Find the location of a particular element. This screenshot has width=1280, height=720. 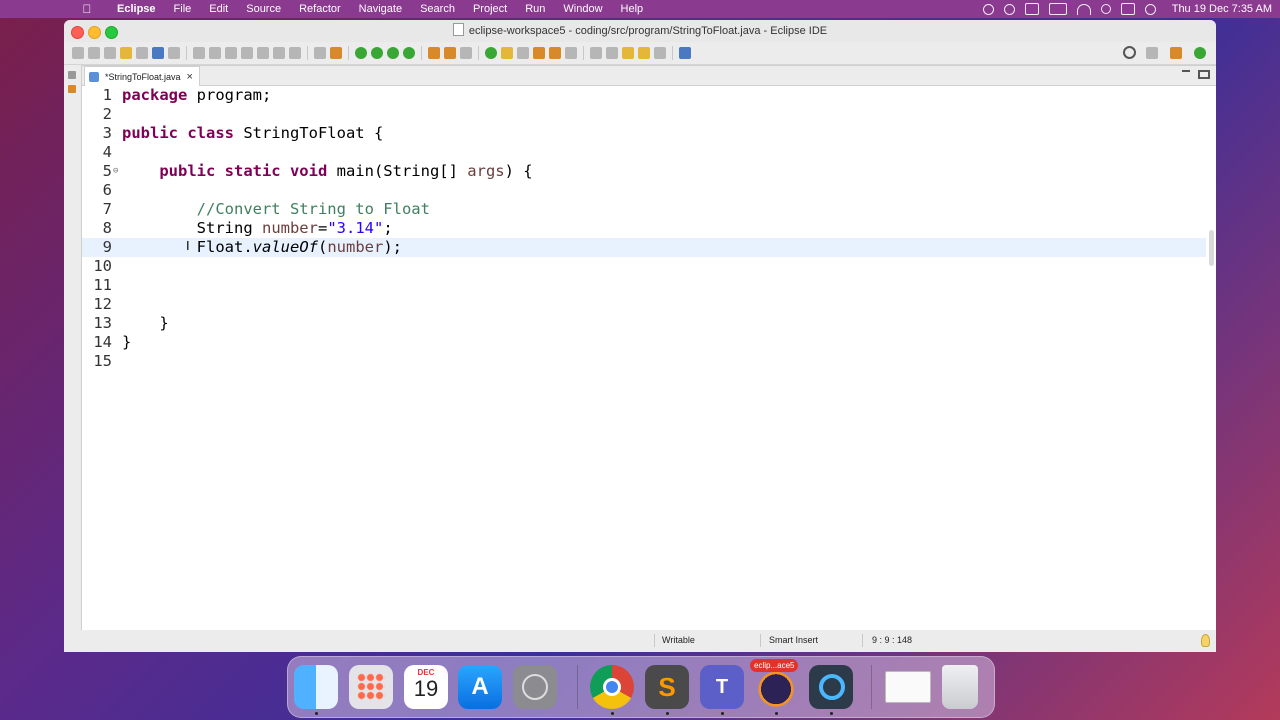

toggle-mark-occurrences-icon is located at coordinates (507, 53).